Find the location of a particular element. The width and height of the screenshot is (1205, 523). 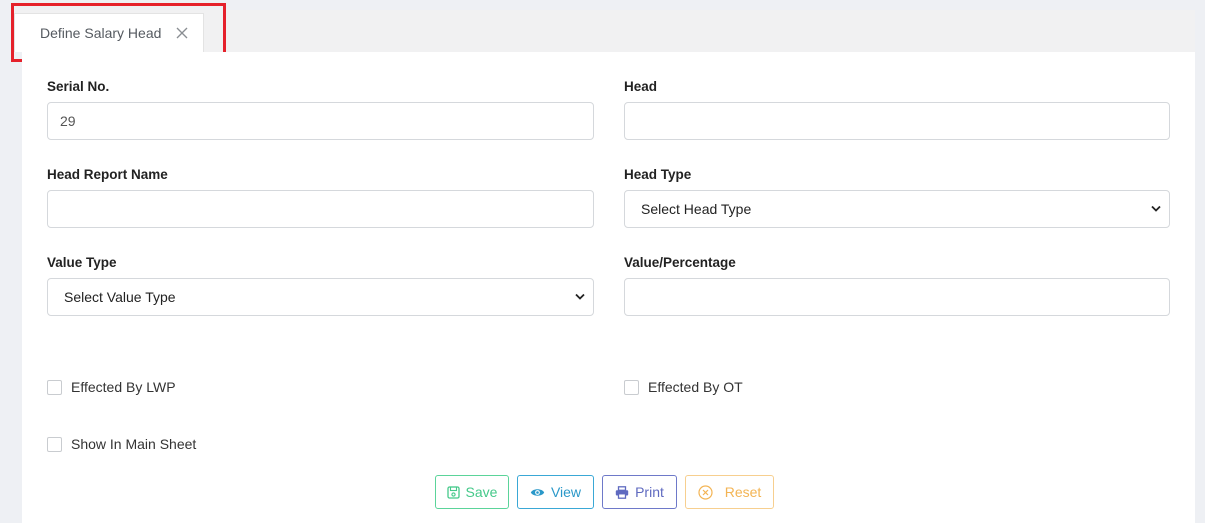

eye-icon is located at coordinates (537, 492).